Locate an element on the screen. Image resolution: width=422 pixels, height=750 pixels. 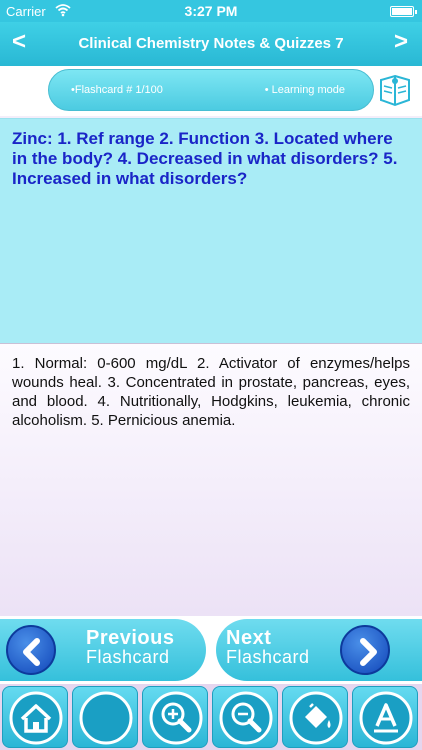
next-label: Next Flashcard is located at coordinates (268, 647).